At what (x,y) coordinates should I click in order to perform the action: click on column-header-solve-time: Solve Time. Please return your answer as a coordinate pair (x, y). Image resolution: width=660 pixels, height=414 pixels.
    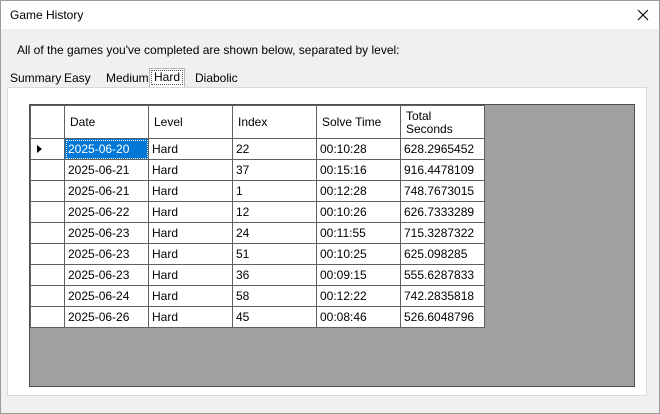
    Looking at the image, I should click on (358, 122).